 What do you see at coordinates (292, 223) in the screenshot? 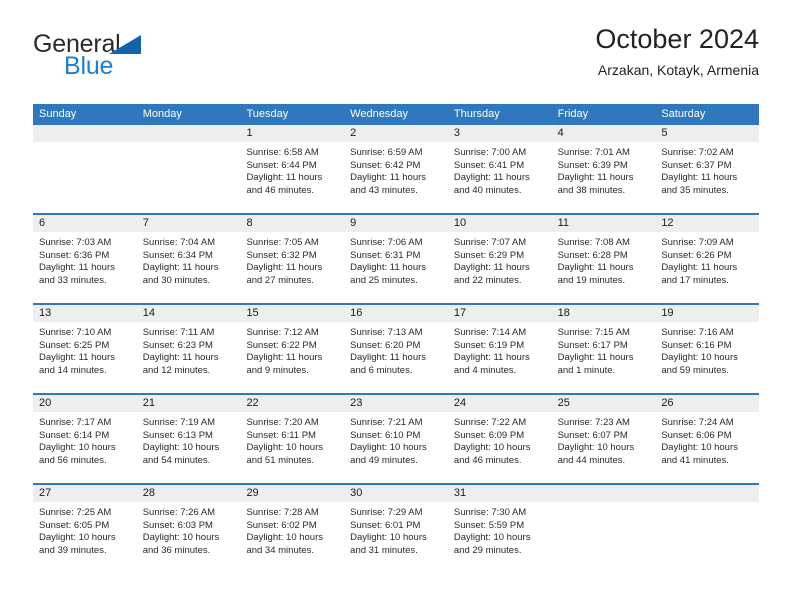
I see `day-number: 8` at bounding box center [292, 223].